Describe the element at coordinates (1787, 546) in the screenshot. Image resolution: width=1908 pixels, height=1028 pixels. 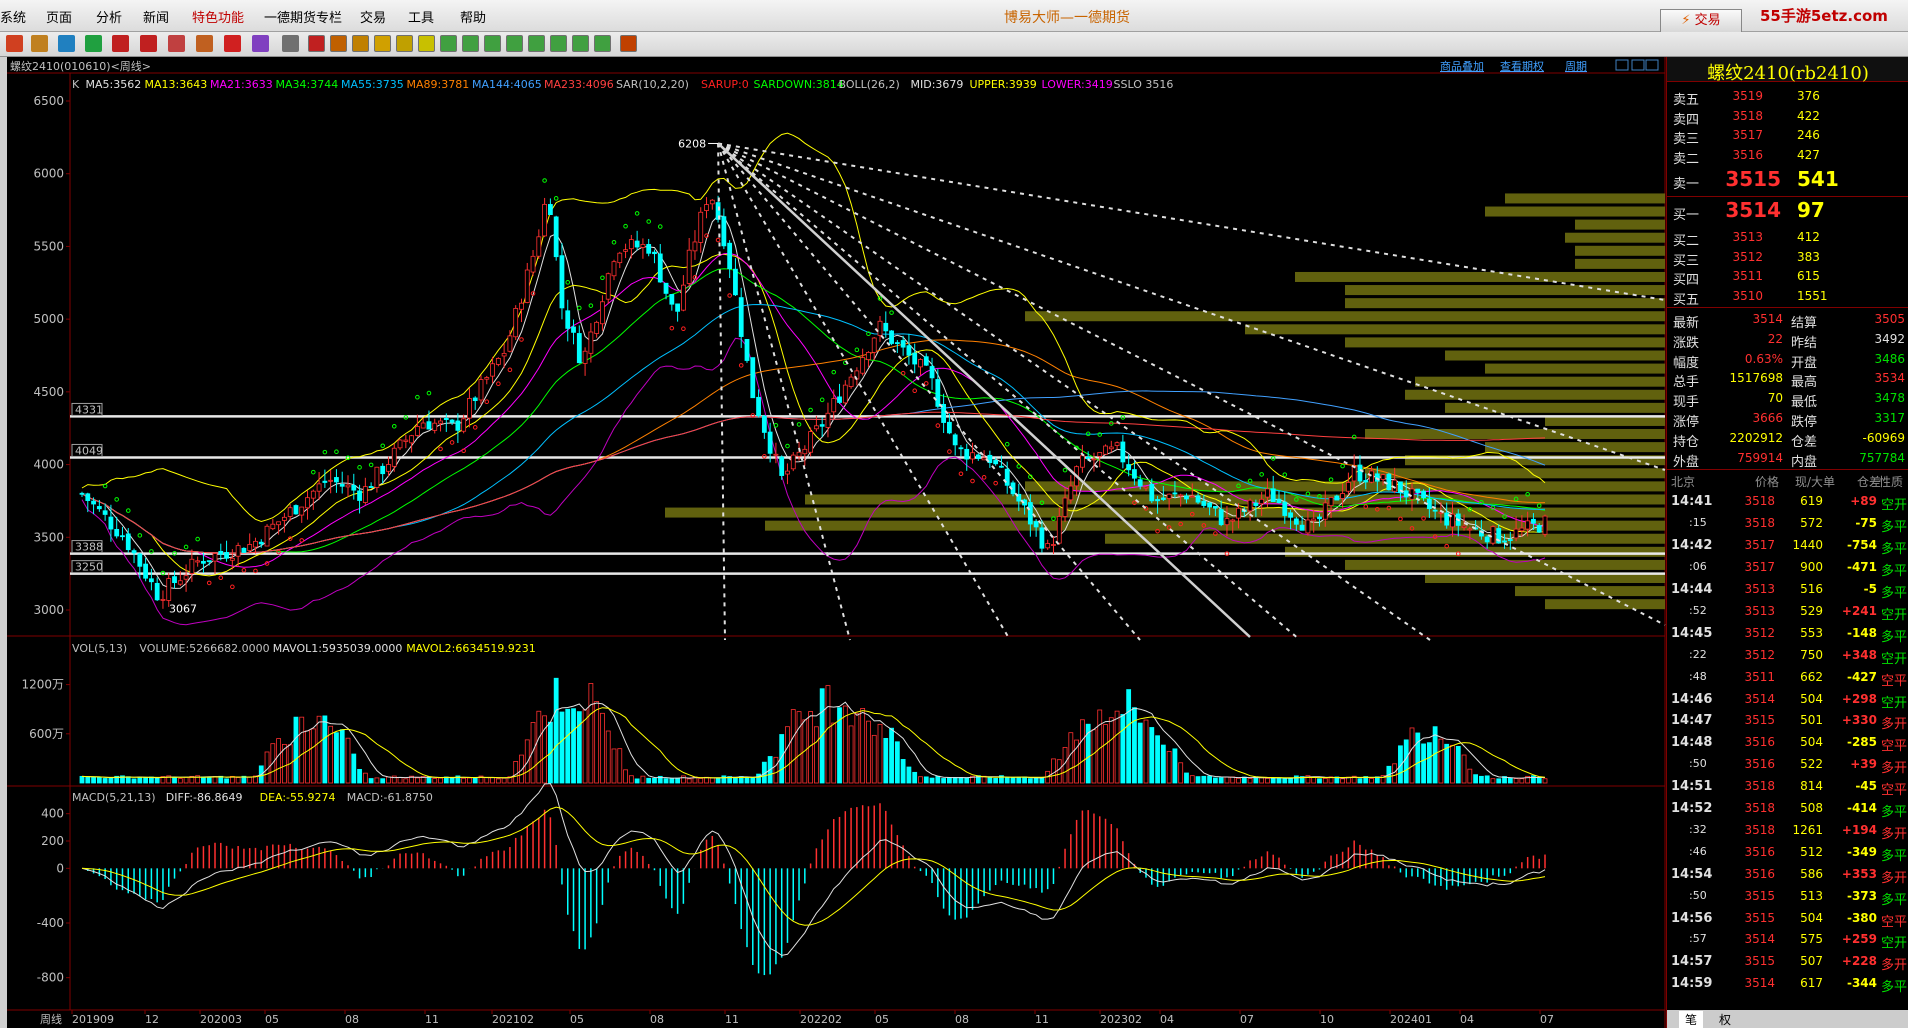
I see `tick-row-2: 14:42 3517 1440 -754 多平` at that location.